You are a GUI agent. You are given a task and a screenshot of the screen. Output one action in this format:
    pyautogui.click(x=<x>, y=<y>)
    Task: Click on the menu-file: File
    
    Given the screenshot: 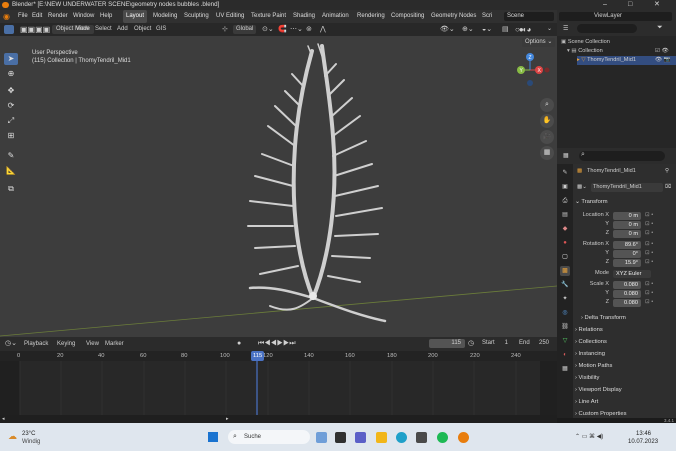 What is the action you would take?
    pyautogui.click(x=23, y=16)
    